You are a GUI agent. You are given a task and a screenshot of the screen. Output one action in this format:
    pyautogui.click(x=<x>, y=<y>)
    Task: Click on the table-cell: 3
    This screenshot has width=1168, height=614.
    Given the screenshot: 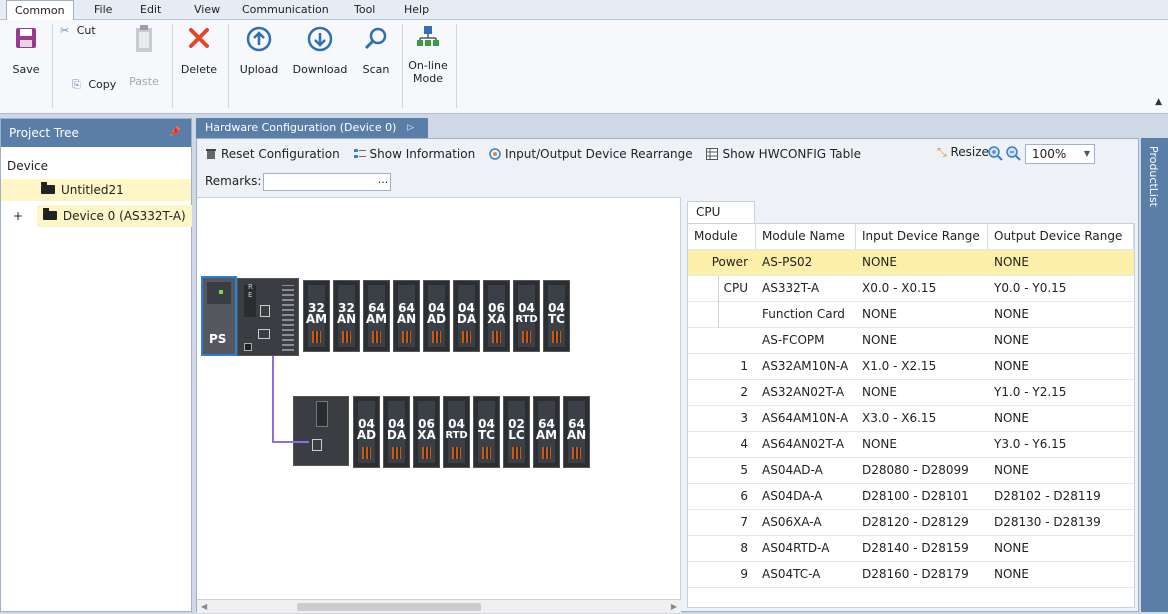 What is the action you would take?
    pyautogui.click(x=722, y=419)
    